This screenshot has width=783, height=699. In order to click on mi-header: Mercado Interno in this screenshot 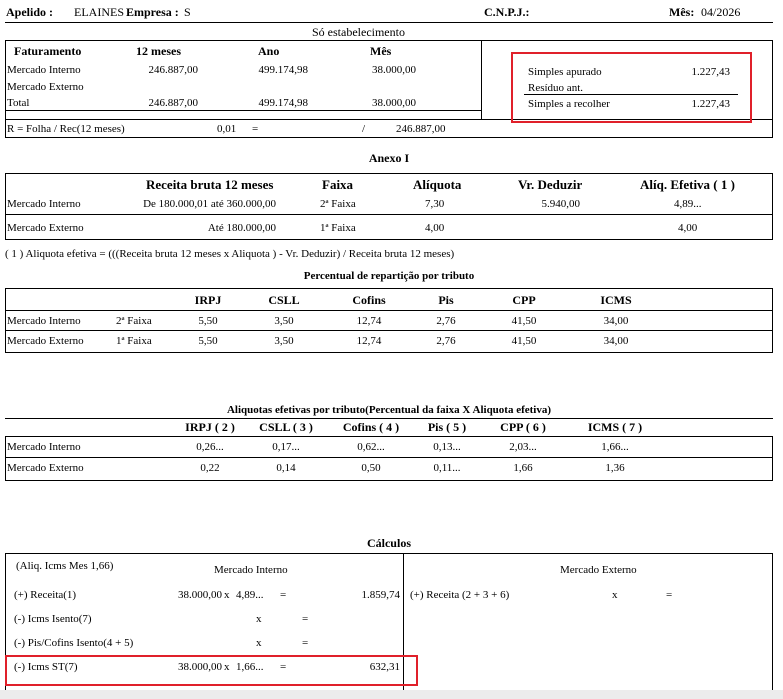, I will do `click(251, 570)`.